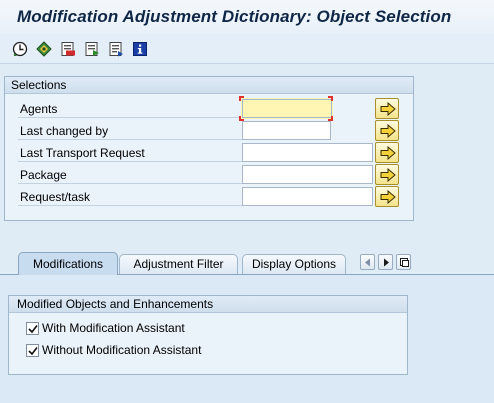 This screenshot has height=403, width=494. I want to click on variant-icon, so click(44, 49).